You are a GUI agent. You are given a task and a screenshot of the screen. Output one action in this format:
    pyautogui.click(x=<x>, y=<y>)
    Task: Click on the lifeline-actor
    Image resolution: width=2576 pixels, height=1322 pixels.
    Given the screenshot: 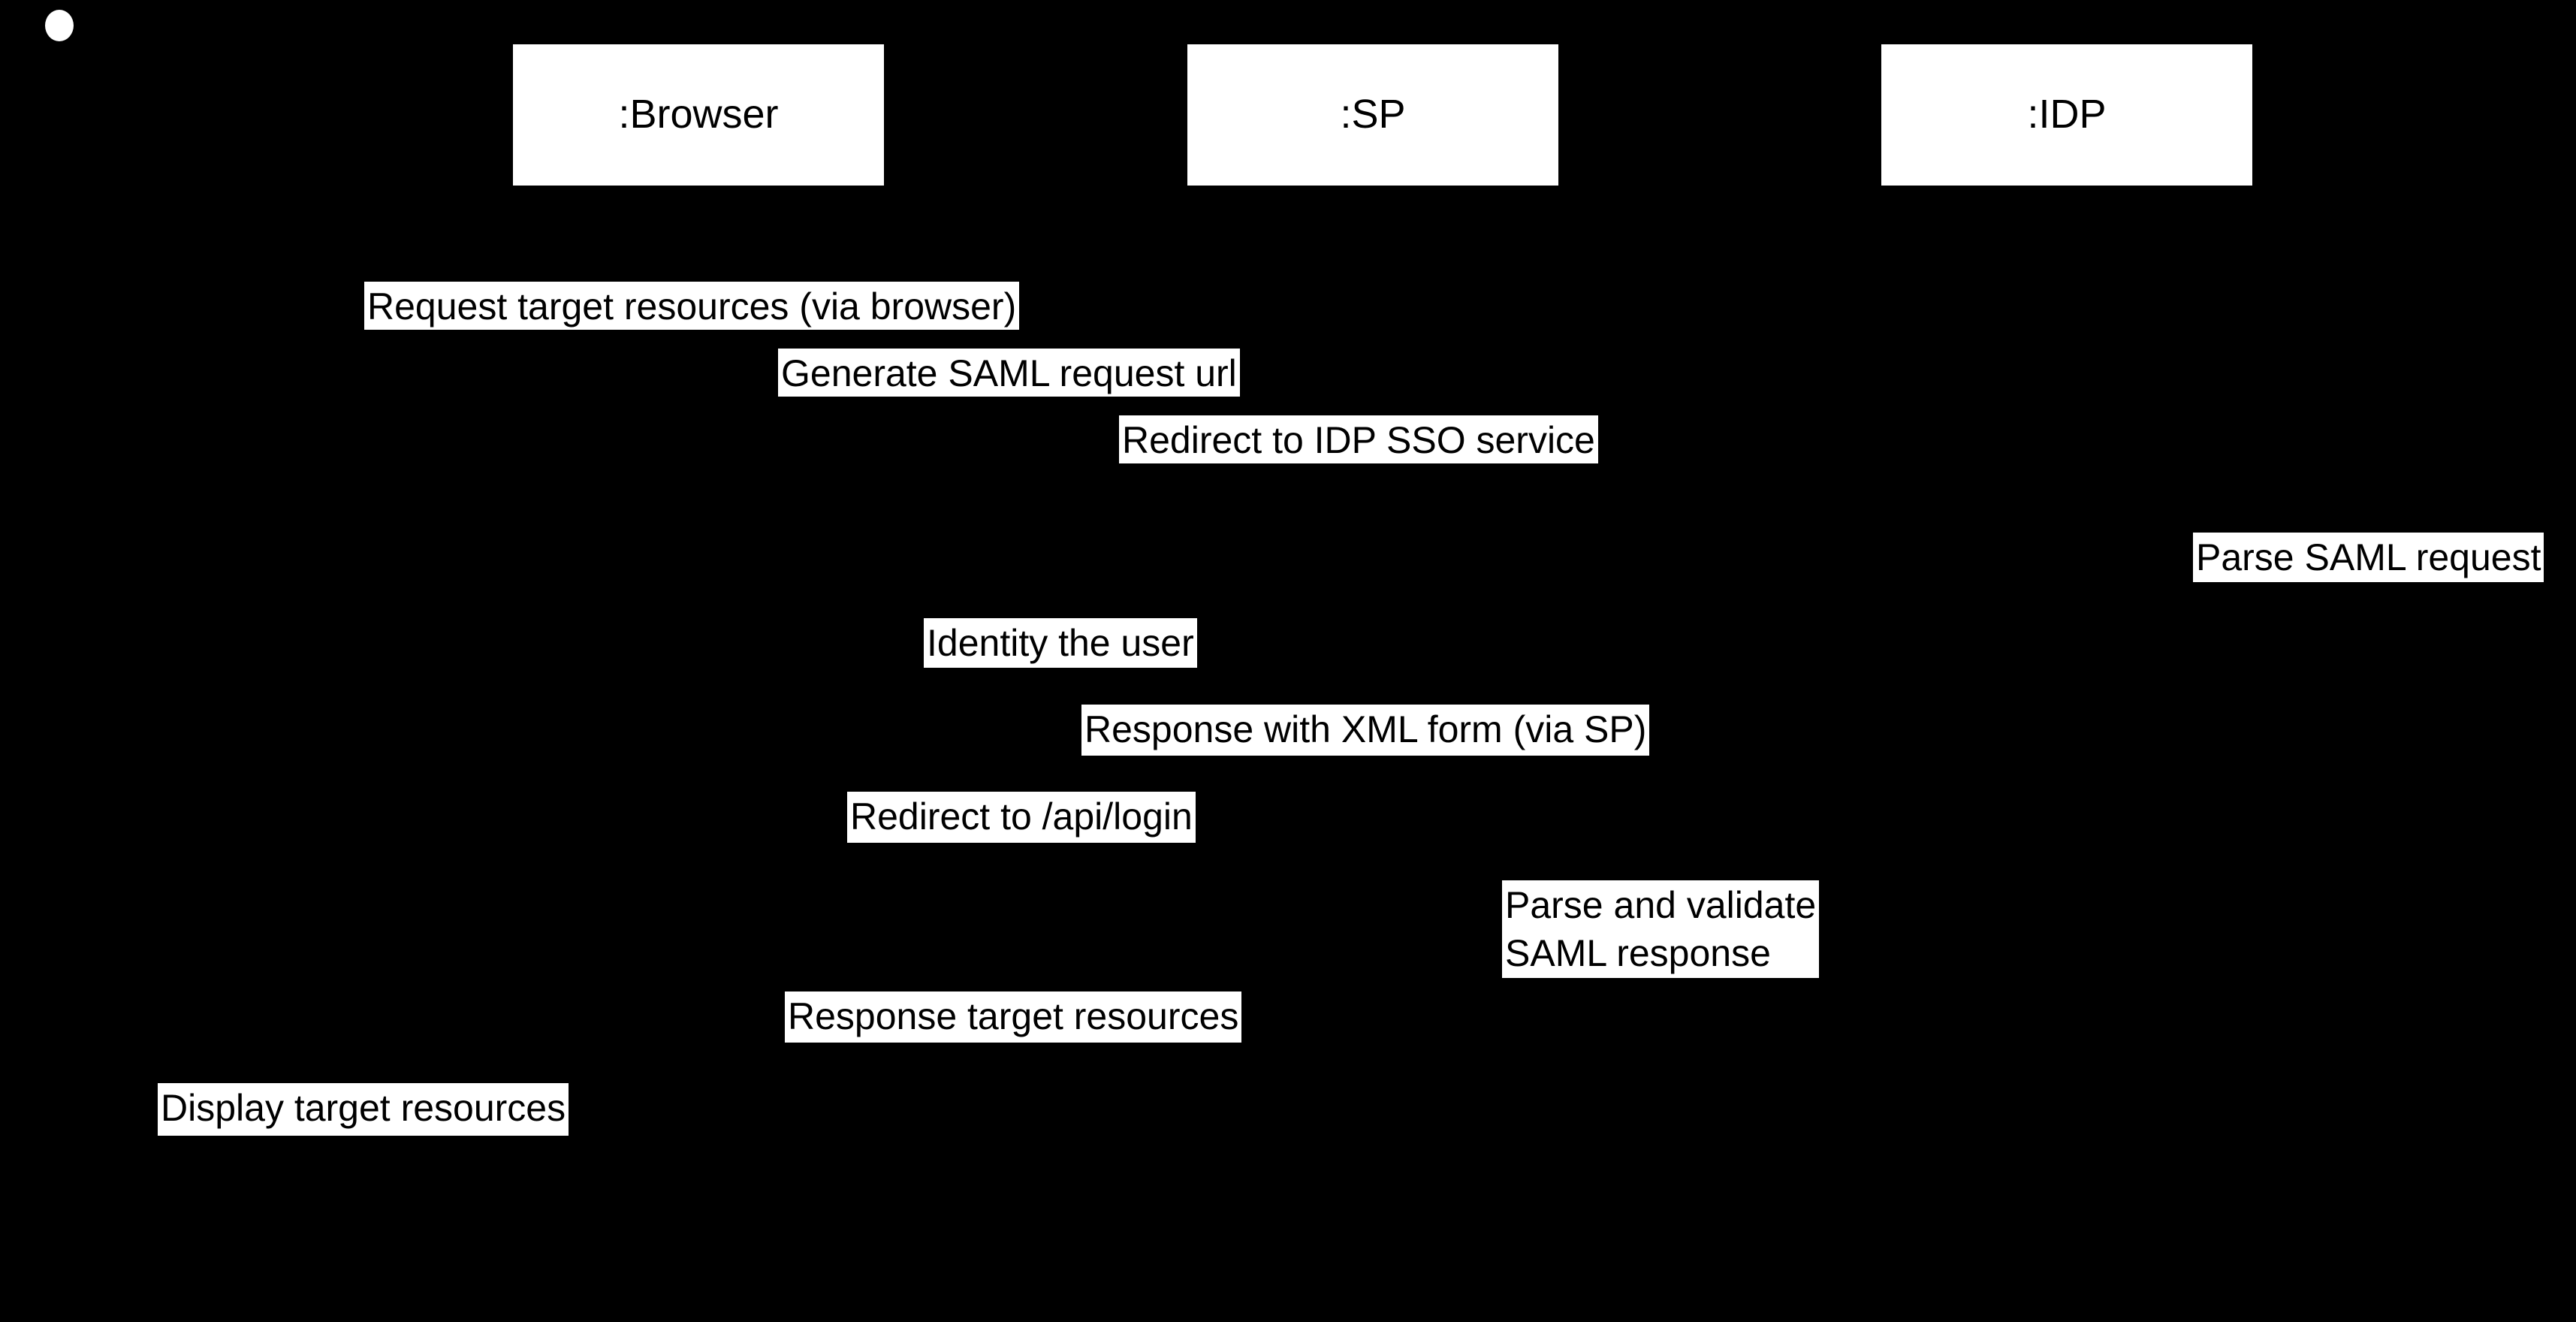 What is the action you would take?
    pyautogui.click(x=59, y=707)
    